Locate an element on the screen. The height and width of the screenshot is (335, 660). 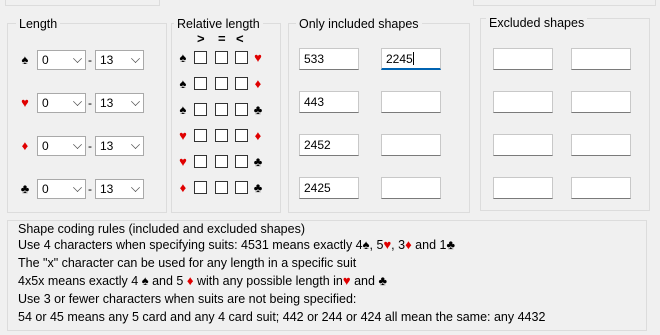
included-shape-input: 2452 is located at coordinates (329, 145).